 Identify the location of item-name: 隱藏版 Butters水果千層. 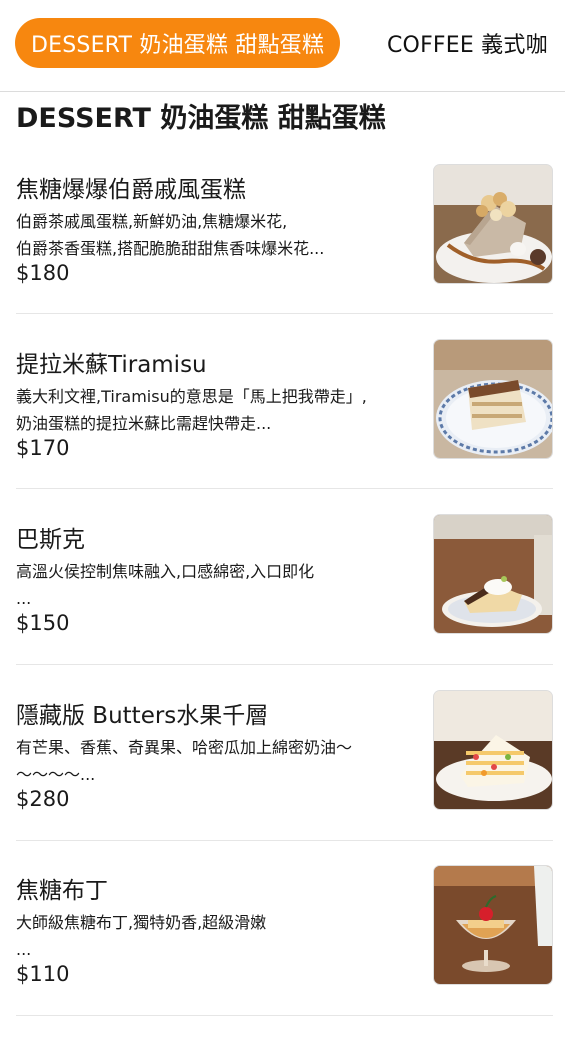
(142, 716).